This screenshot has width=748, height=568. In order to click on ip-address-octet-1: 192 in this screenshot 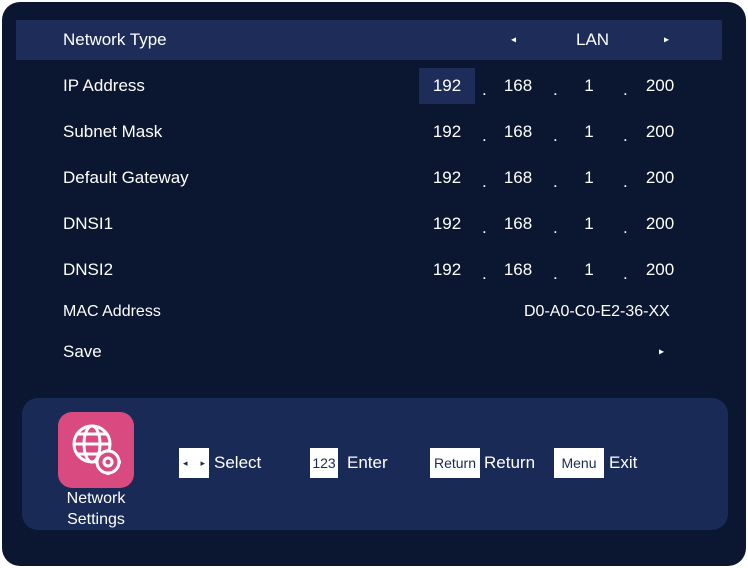, I will do `click(447, 86)`.